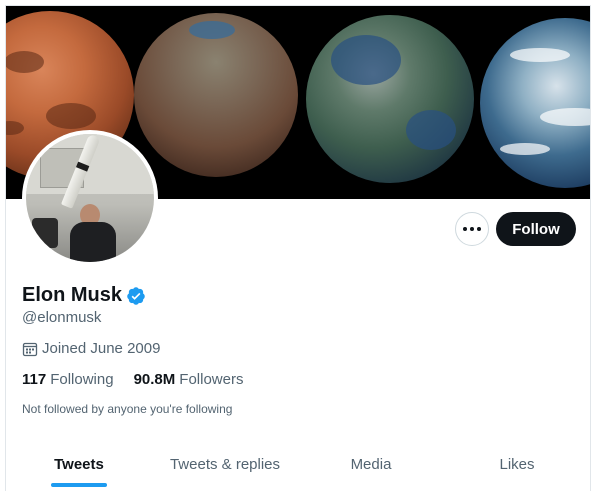 The width and height of the screenshot is (600, 491). I want to click on tab-likes: Likes, so click(517, 464).